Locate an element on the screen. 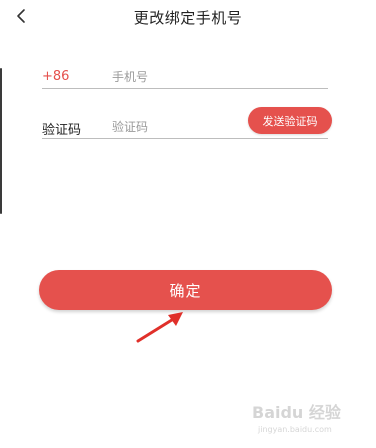  baidu-jingyan-watermark: Baidu 经验 jingyan.baidu.com is located at coordinates (297, 418).